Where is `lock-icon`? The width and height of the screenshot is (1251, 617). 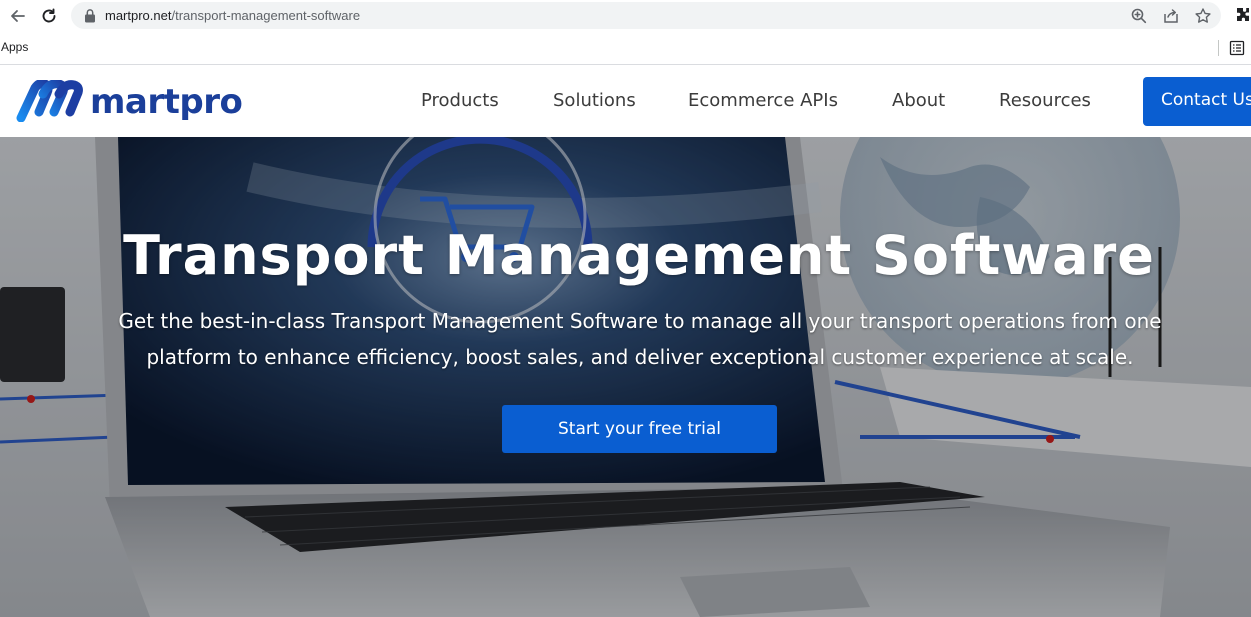
lock-icon is located at coordinates (90, 15).